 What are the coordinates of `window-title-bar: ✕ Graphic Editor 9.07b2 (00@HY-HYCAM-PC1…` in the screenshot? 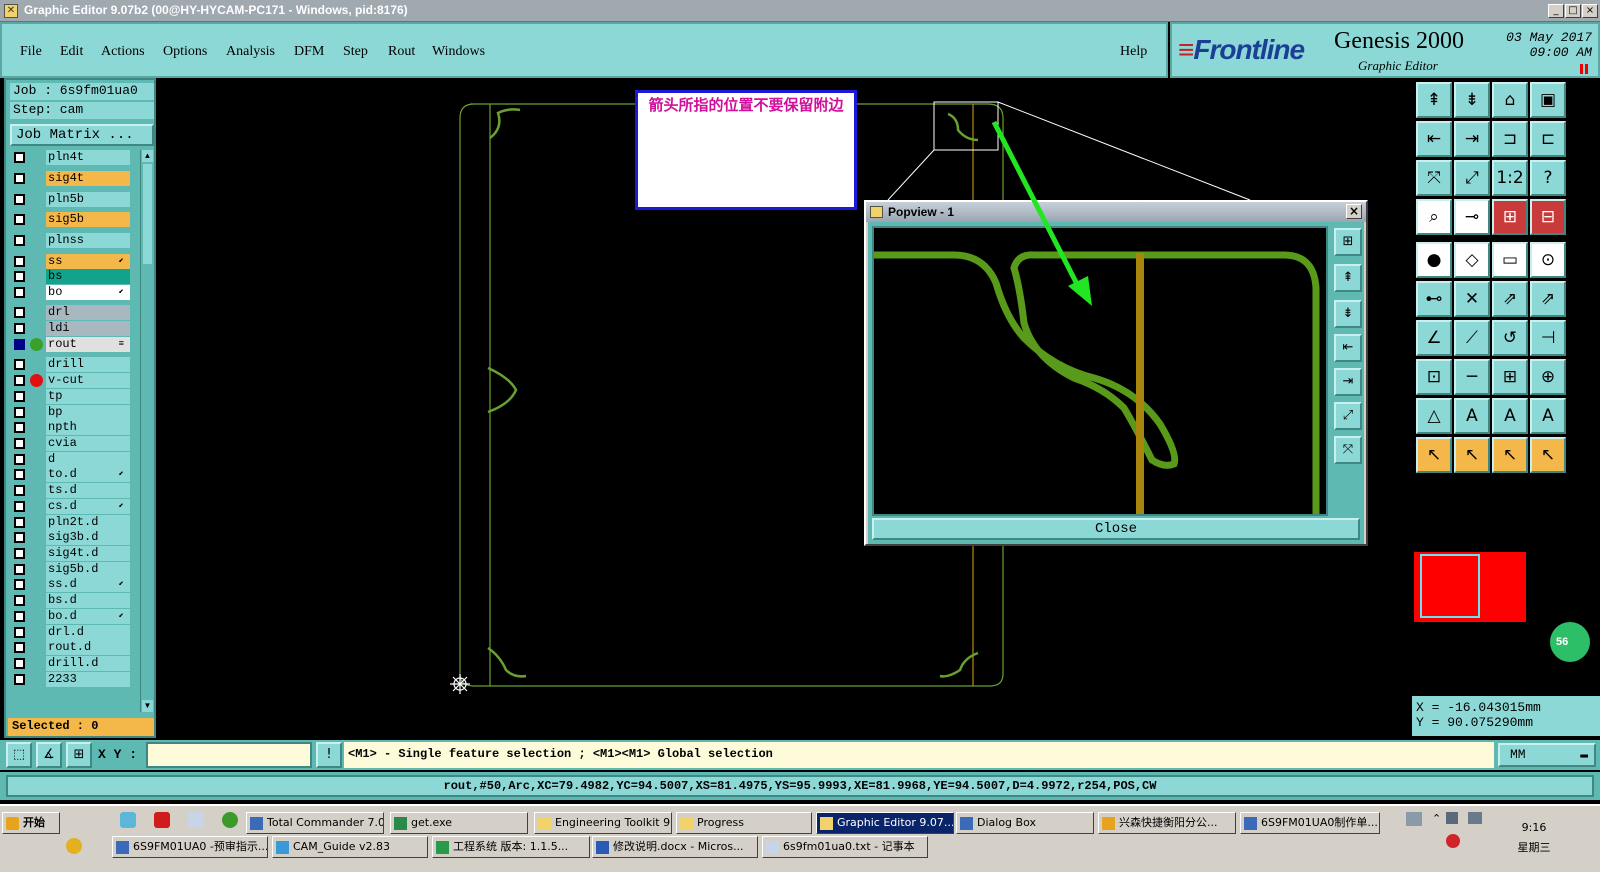 It's located at (800, 11).